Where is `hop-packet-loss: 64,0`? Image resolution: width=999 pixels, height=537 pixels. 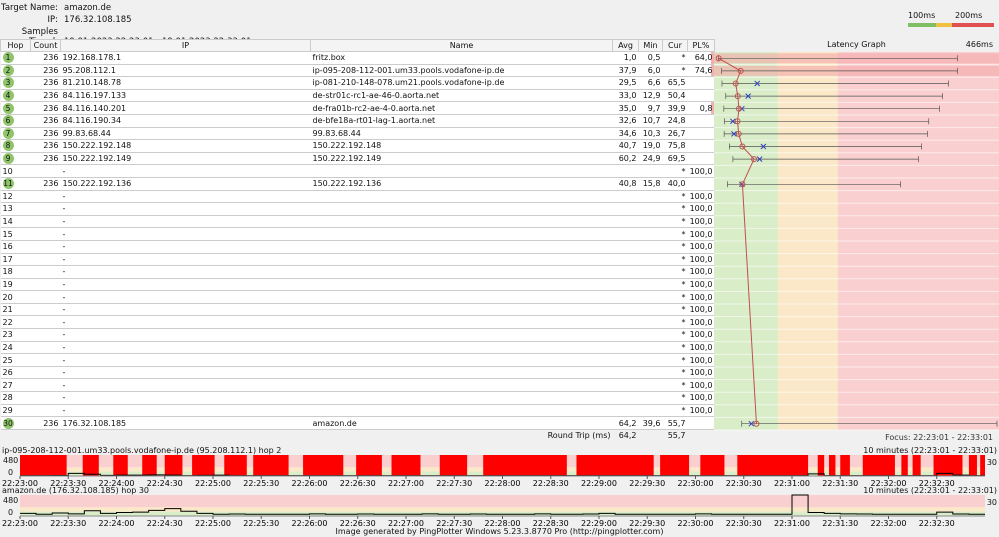 hop-packet-loss: 64,0 is located at coordinates (701, 58).